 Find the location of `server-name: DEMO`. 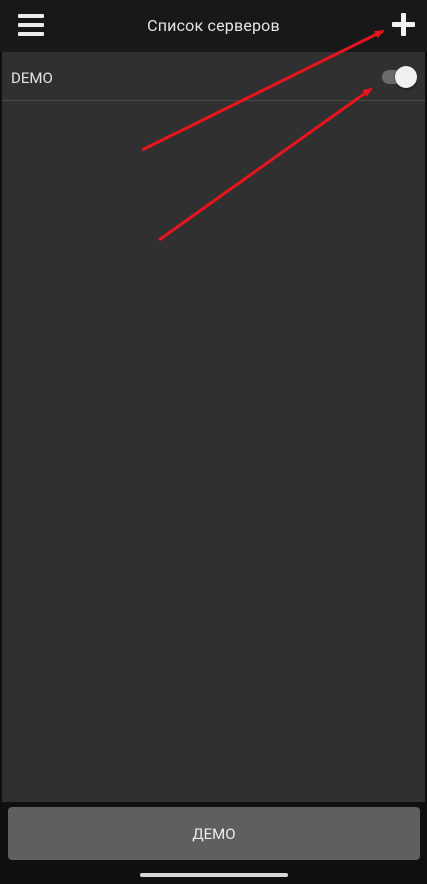

server-name: DEMO is located at coordinates (32, 78).